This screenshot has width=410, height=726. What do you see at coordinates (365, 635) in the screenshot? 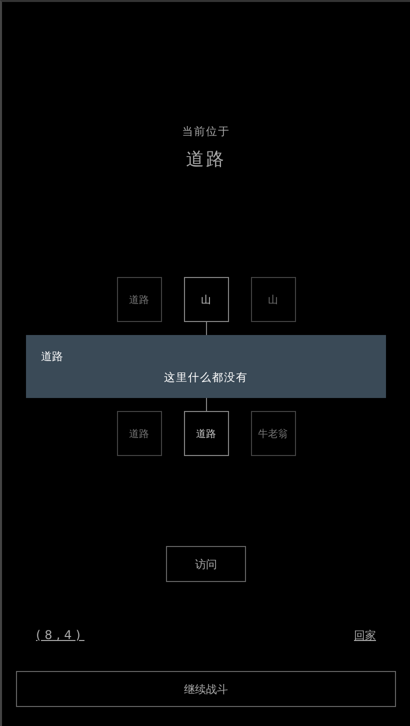
I see `home-link: 回家` at bounding box center [365, 635].